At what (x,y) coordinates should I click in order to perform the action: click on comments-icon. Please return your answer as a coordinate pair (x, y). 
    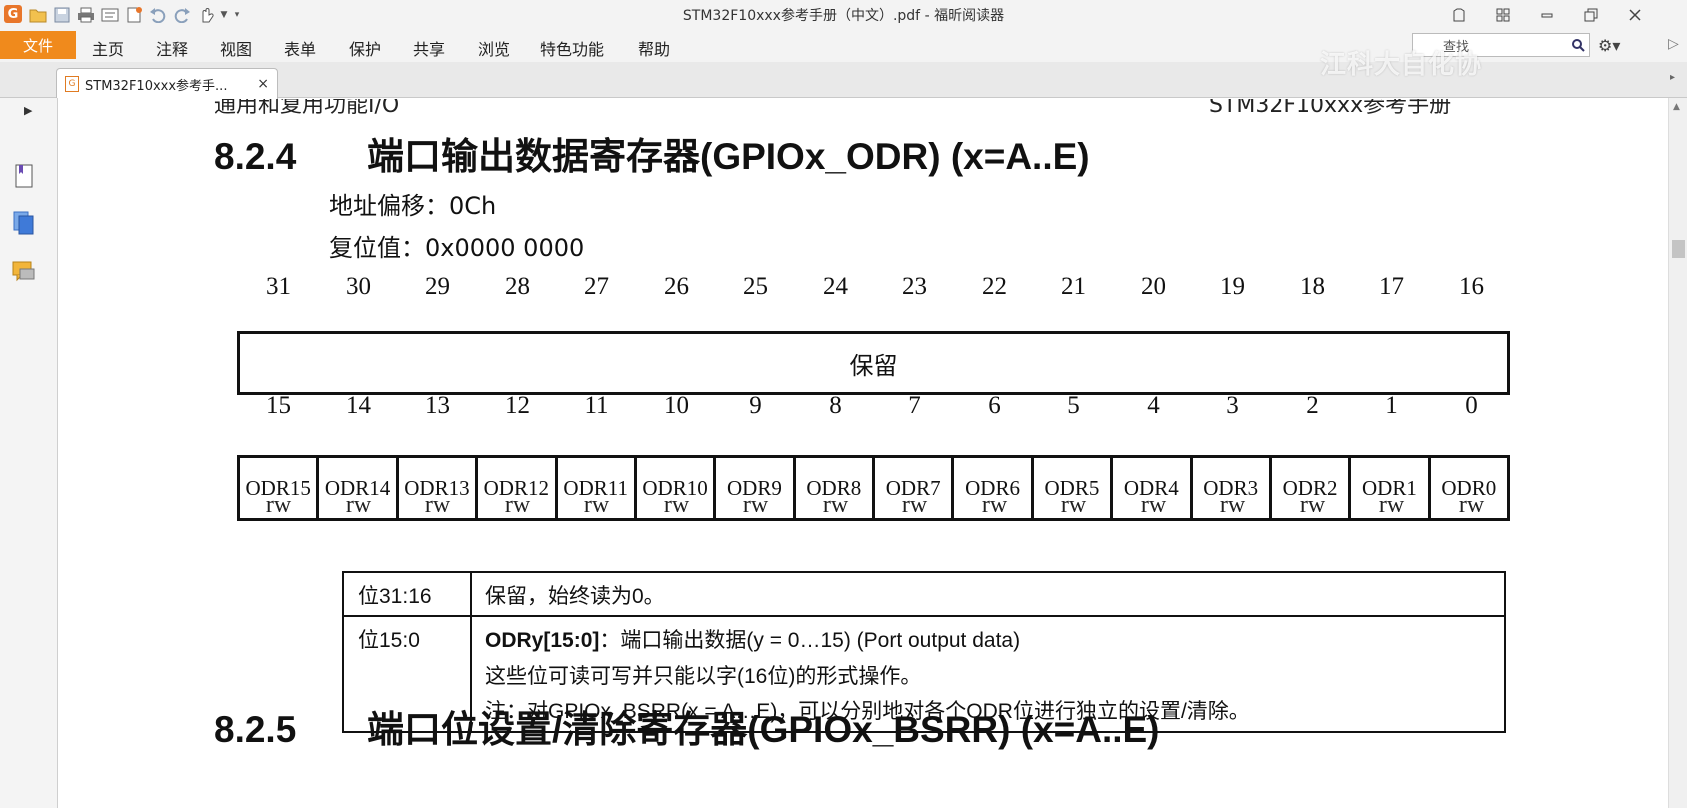
    Looking at the image, I should click on (24, 272).